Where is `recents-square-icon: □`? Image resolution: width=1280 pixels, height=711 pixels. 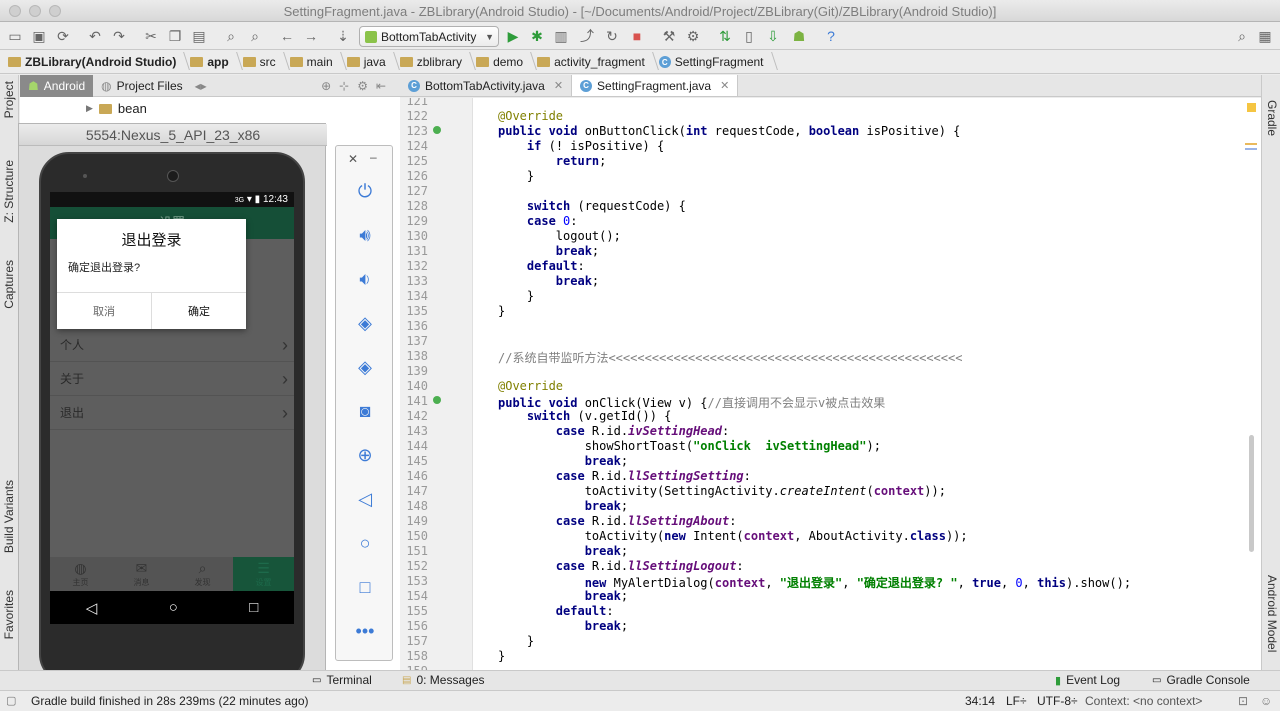
recents-square-icon: □ is located at coordinates (253, 607).